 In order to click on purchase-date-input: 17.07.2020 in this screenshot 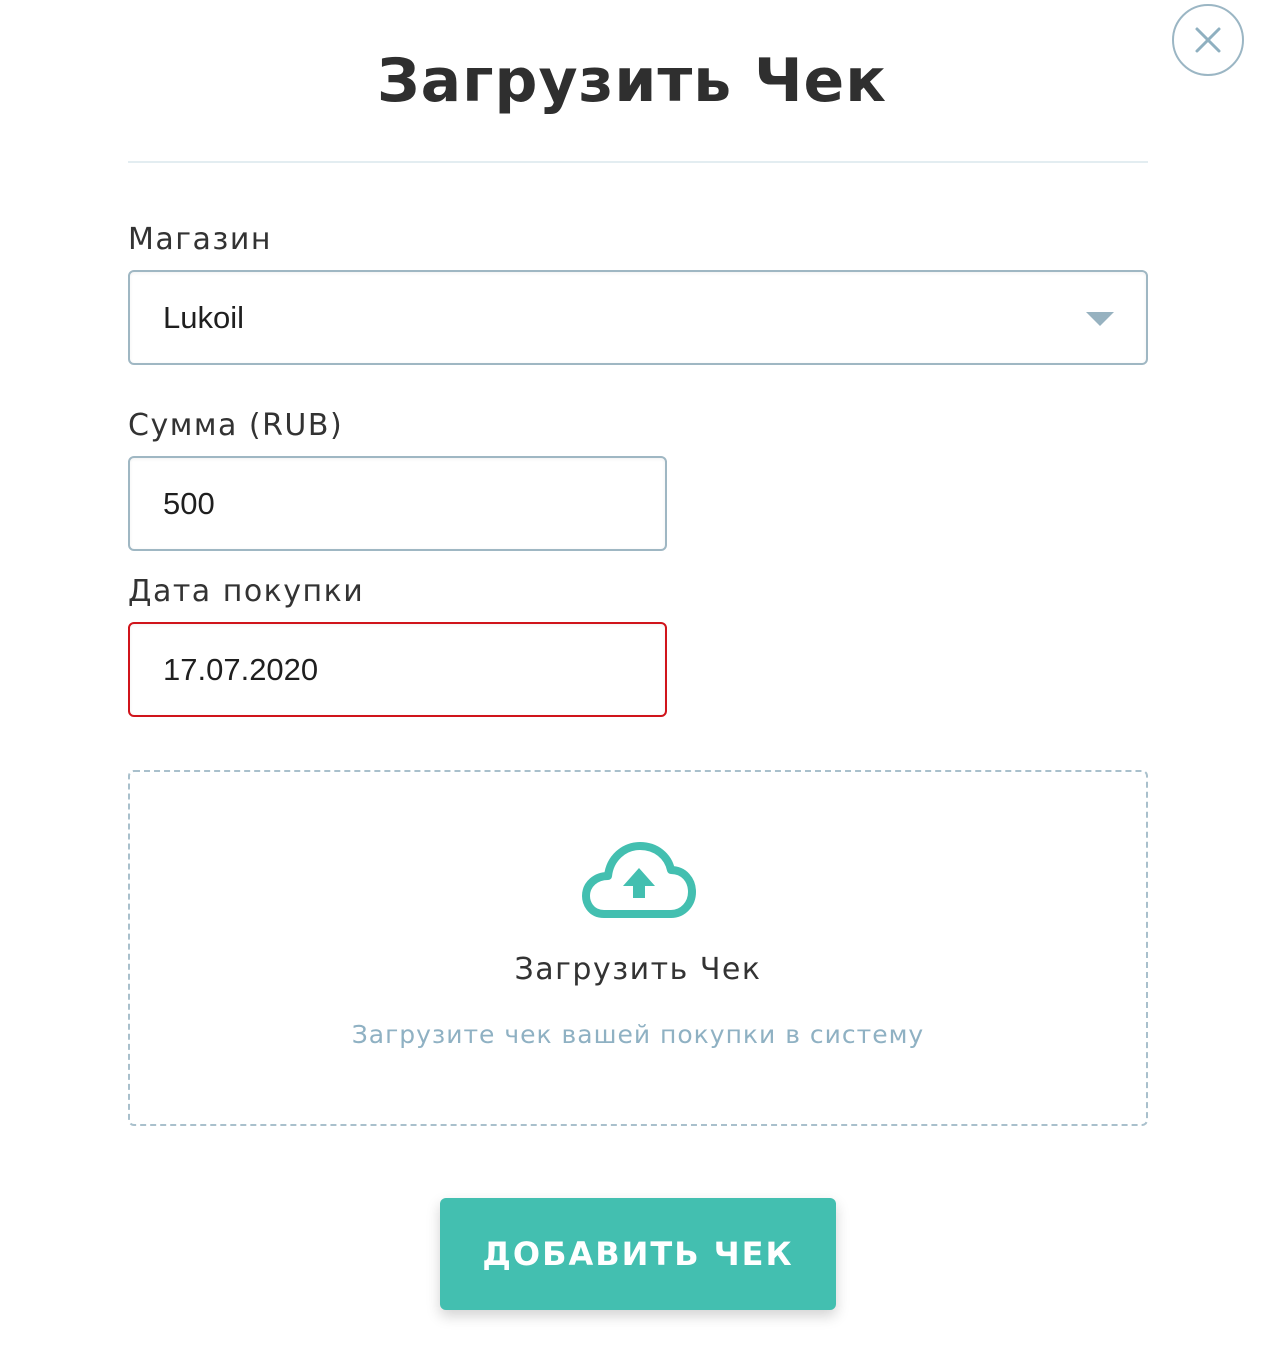, I will do `click(397, 669)`.